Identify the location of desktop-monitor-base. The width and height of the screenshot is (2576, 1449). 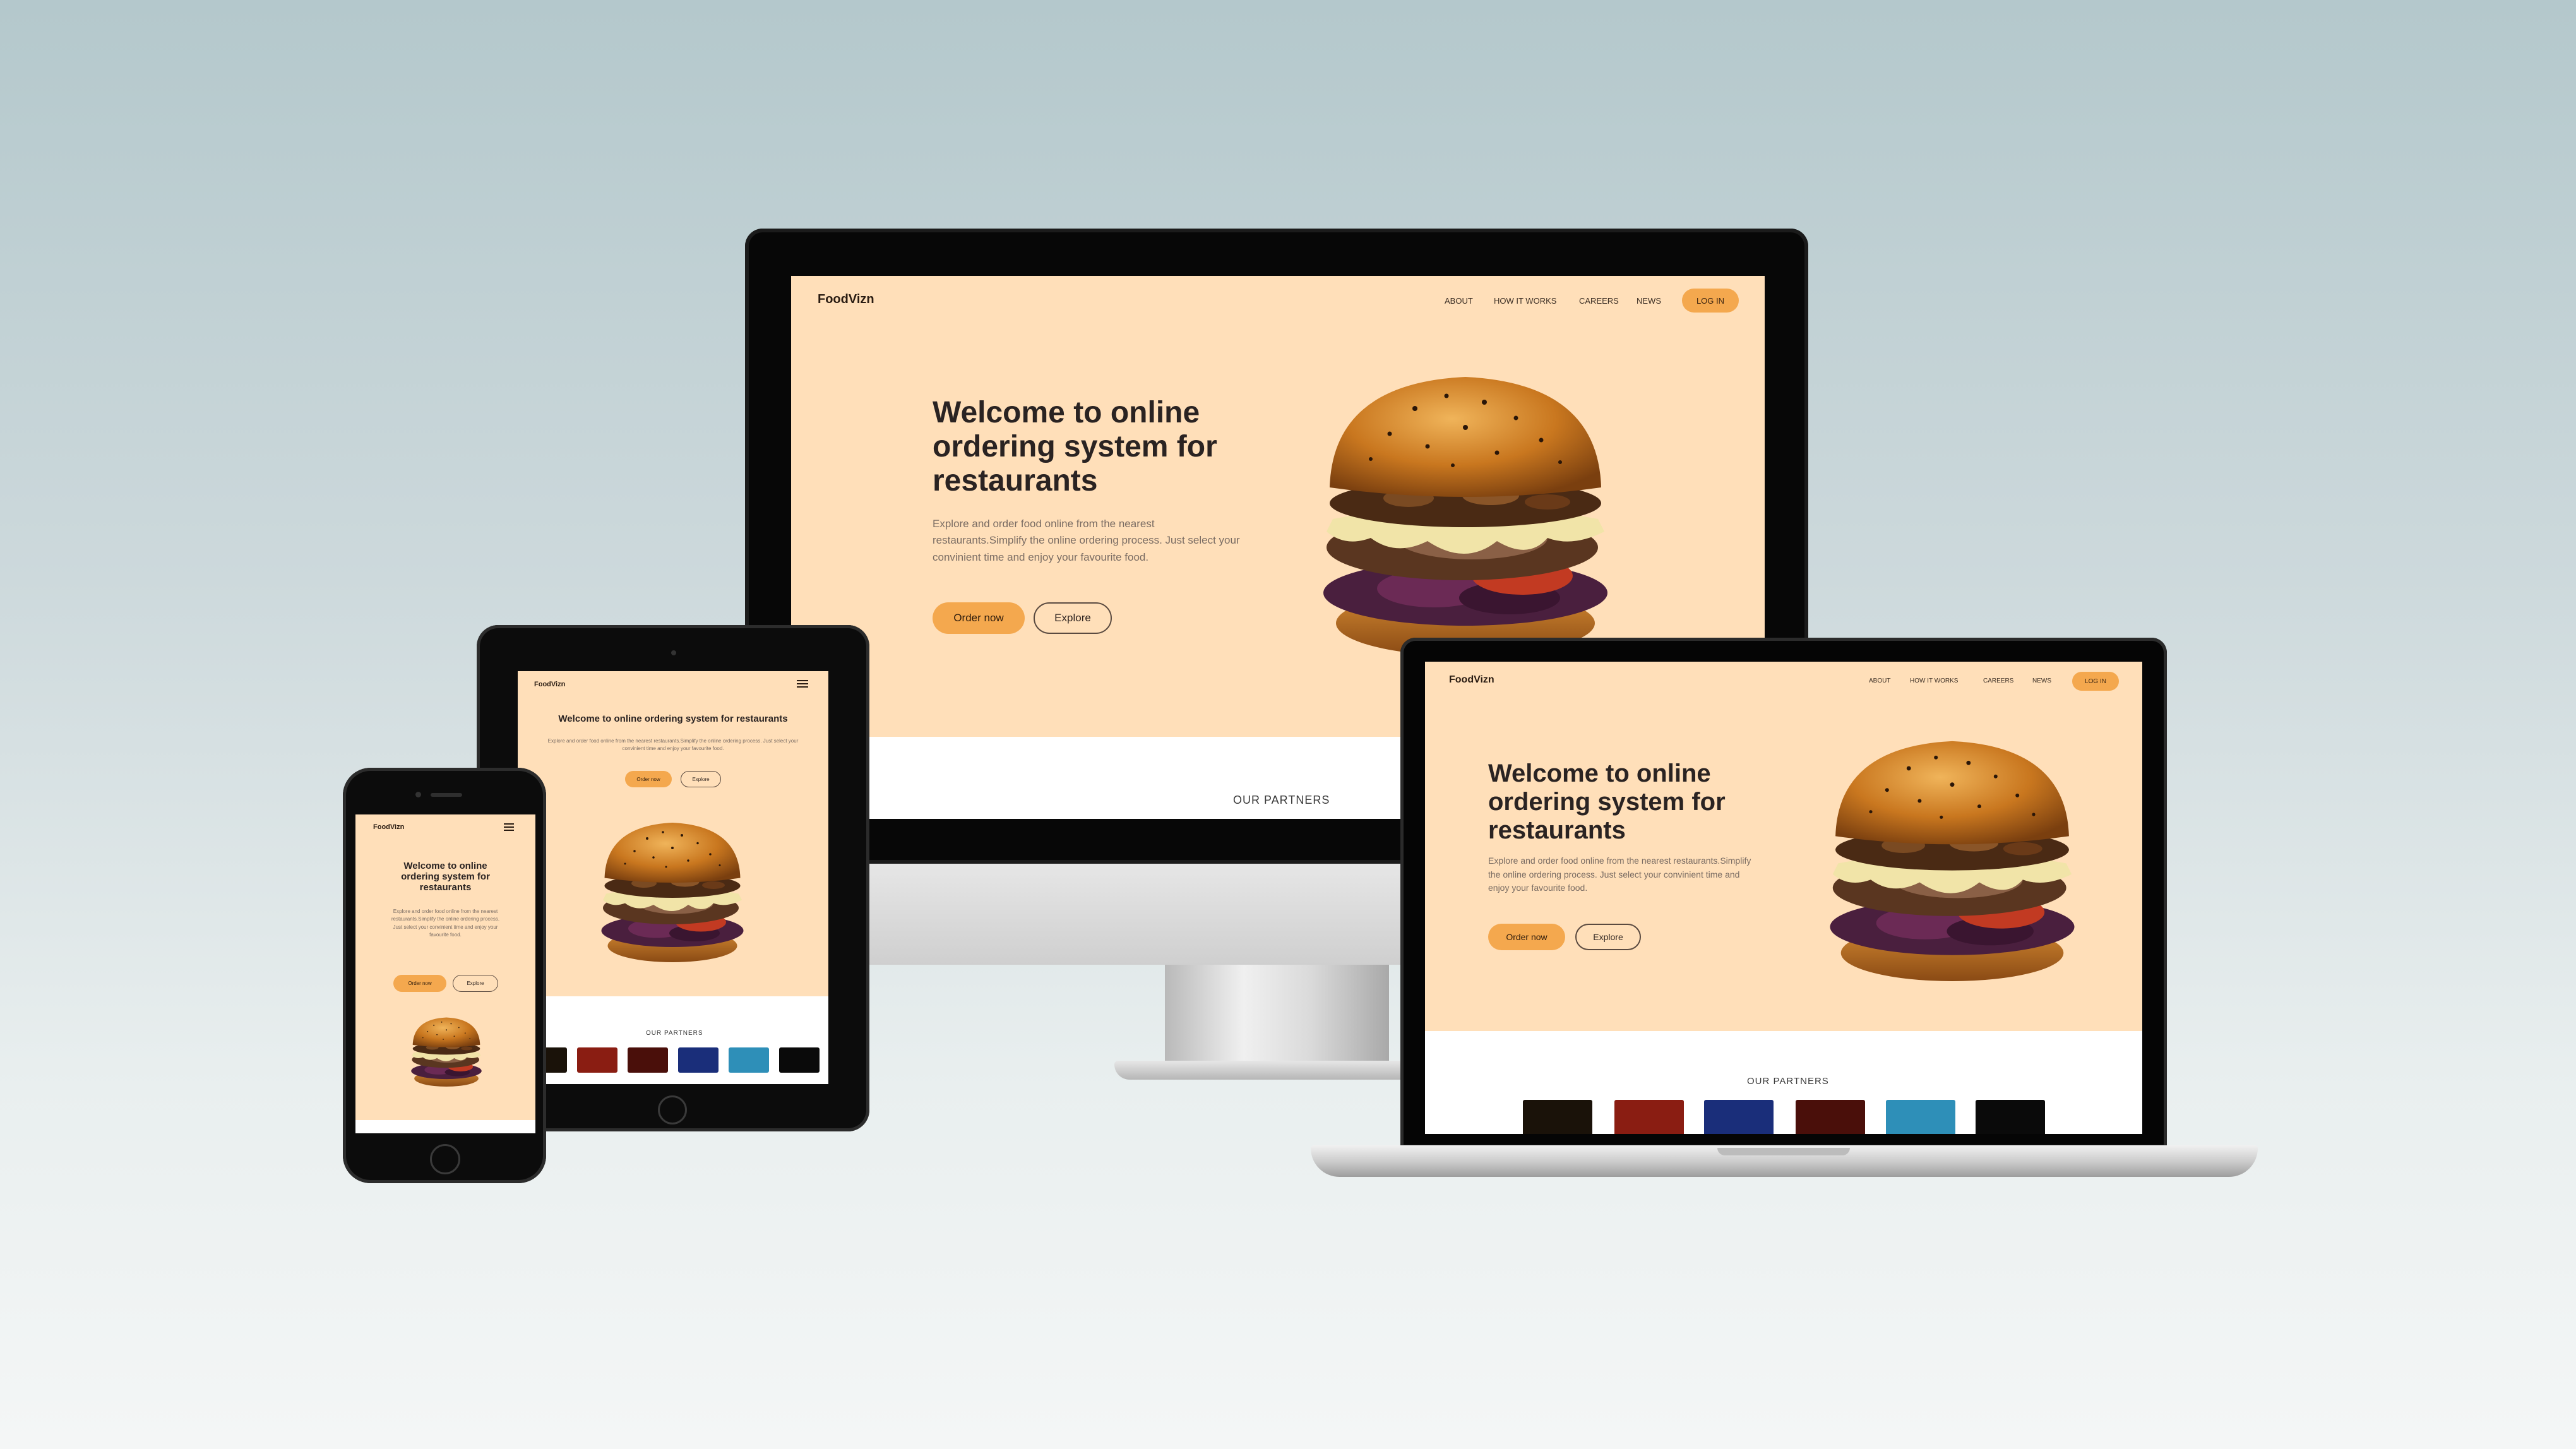
(1277, 1070).